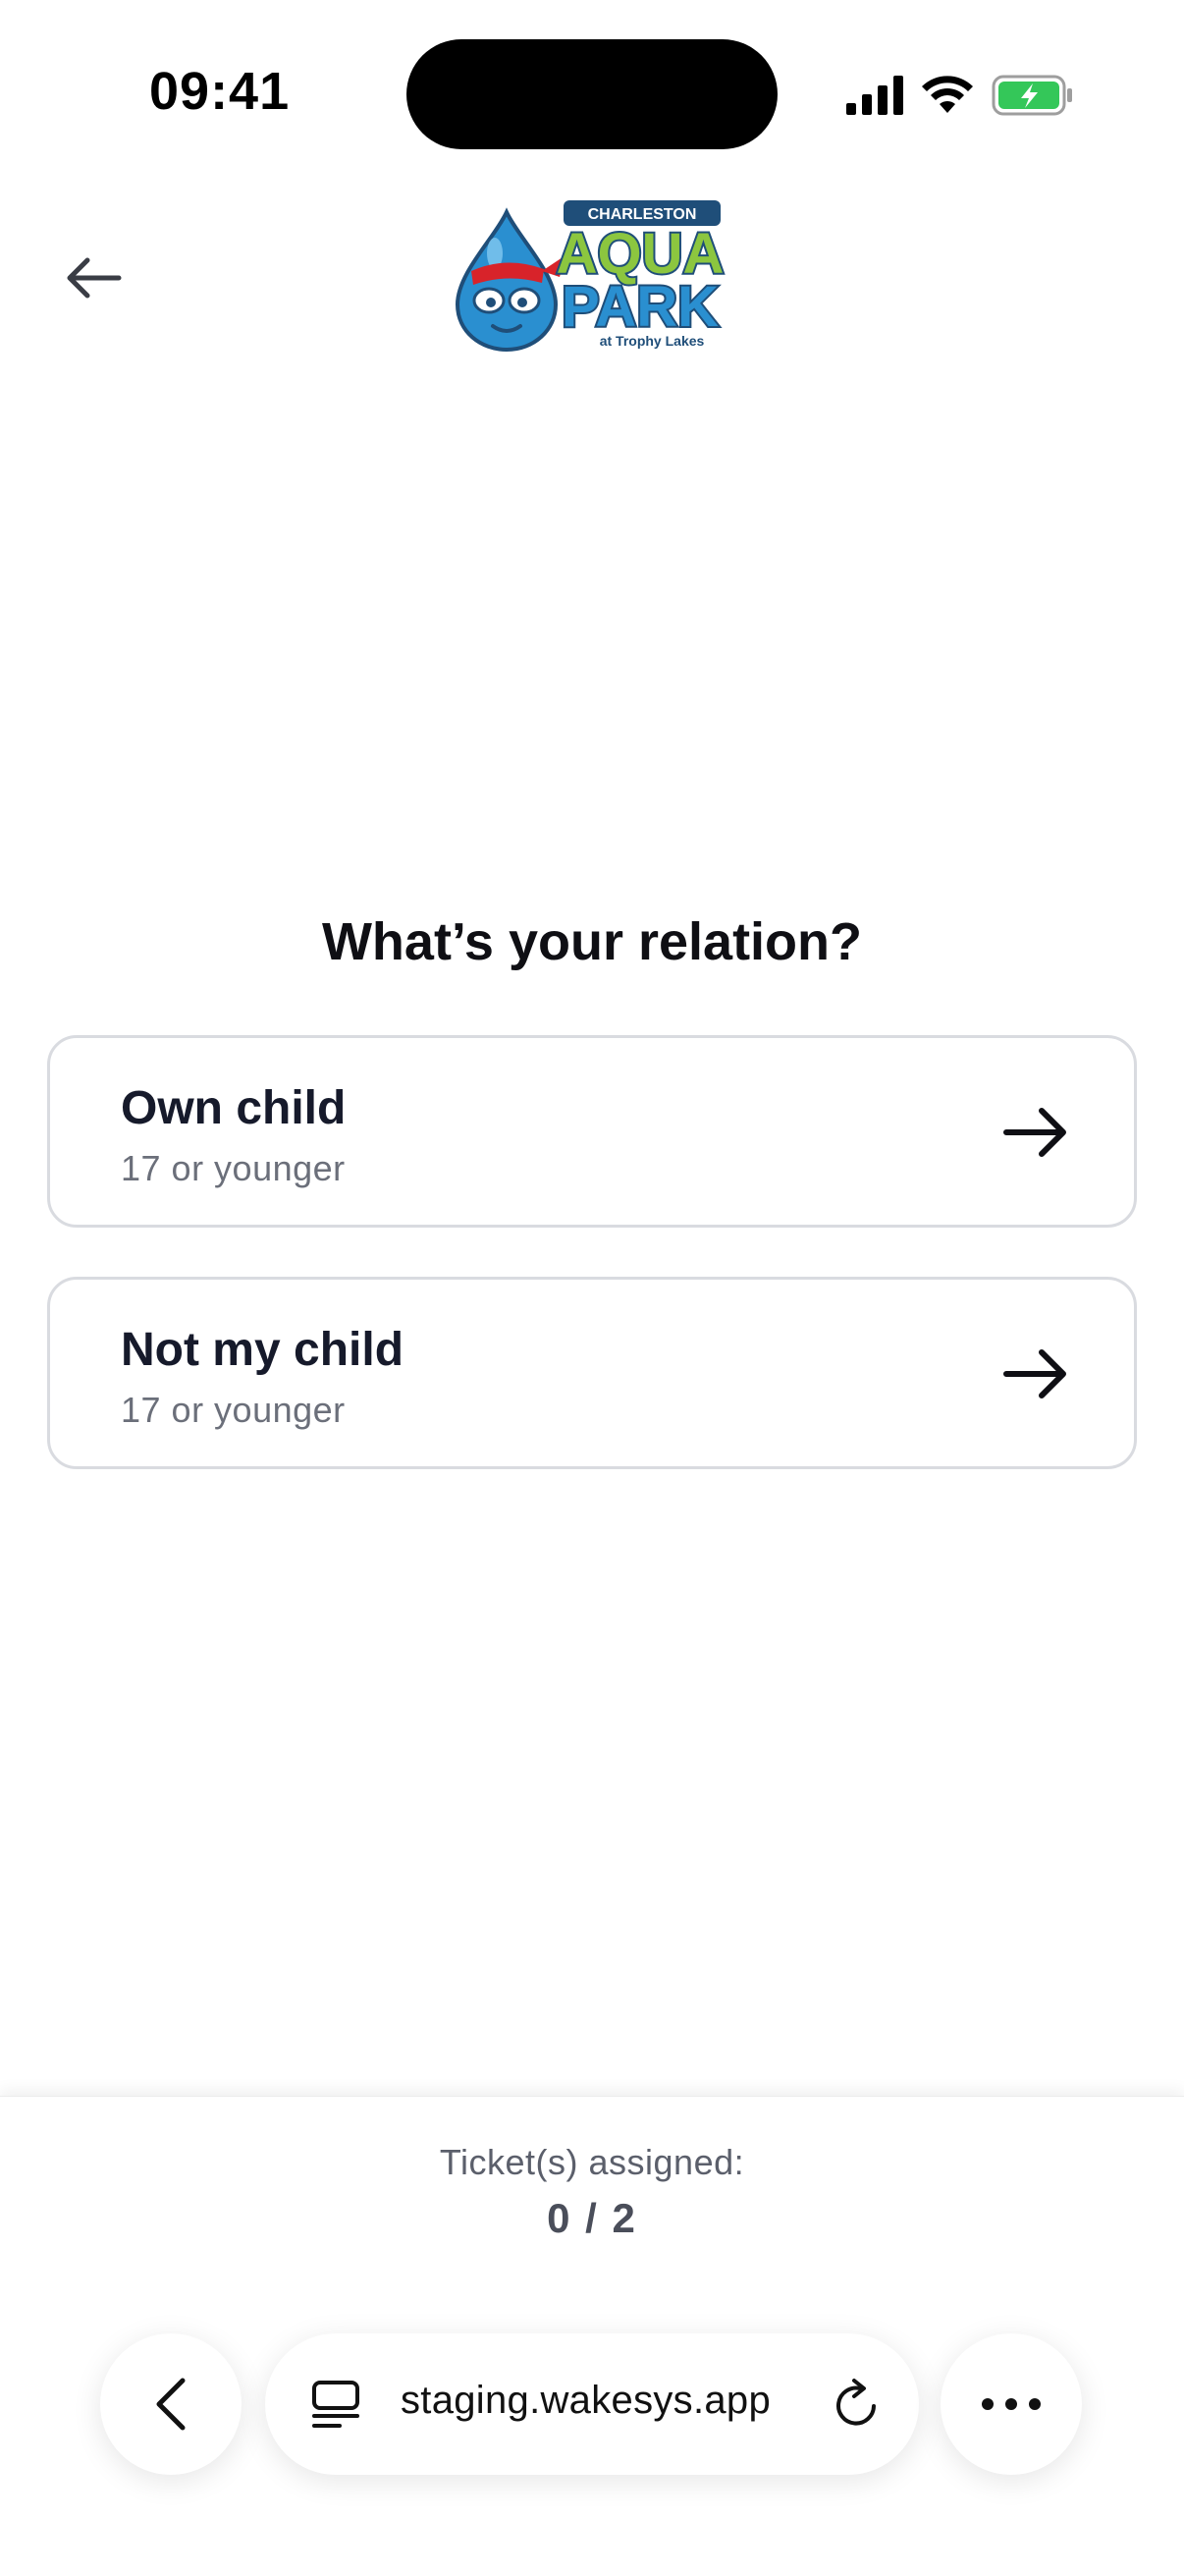  What do you see at coordinates (874, 95) in the screenshot?
I see `cellular-signal-icon` at bounding box center [874, 95].